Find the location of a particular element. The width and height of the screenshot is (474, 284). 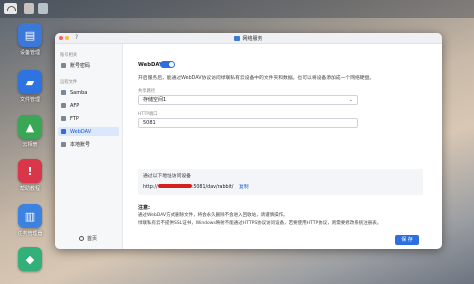

sidebar-section-account: 账号相关 is located at coordinates (69, 55).